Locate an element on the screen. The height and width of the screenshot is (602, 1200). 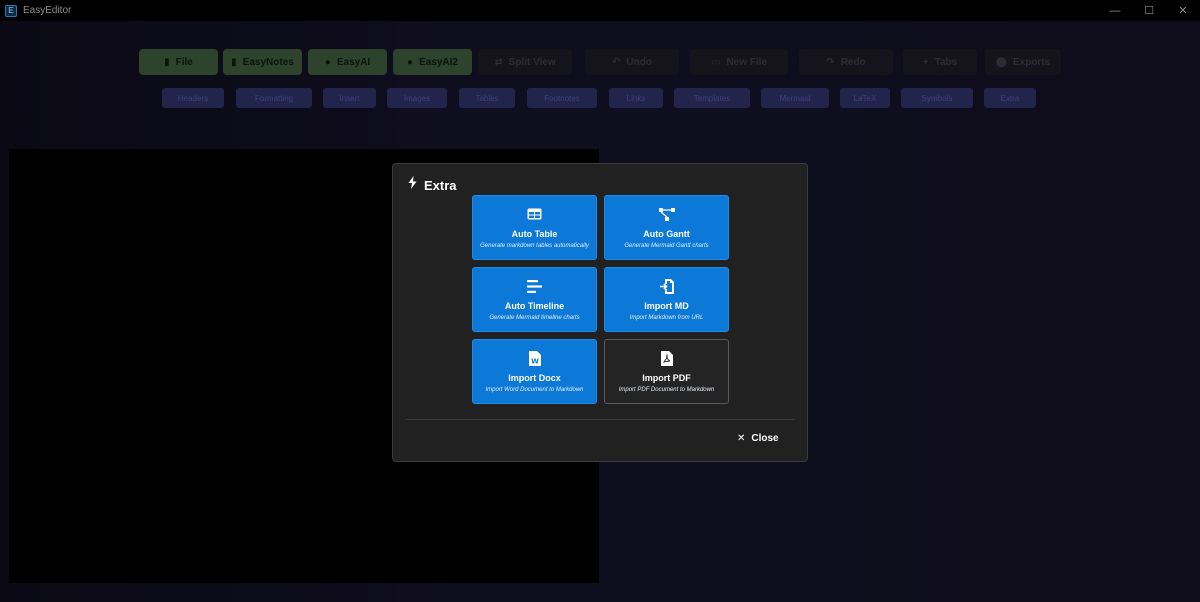
import-icon is located at coordinates (666, 286).